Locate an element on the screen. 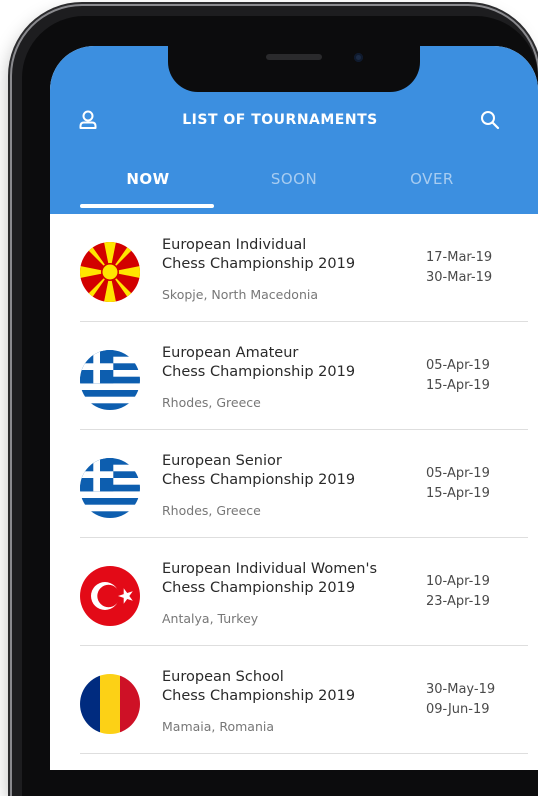 This screenshot has width=538, height=796. page-title-text: LIST OF TOURNAMENTS is located at coordinates (280, 120).